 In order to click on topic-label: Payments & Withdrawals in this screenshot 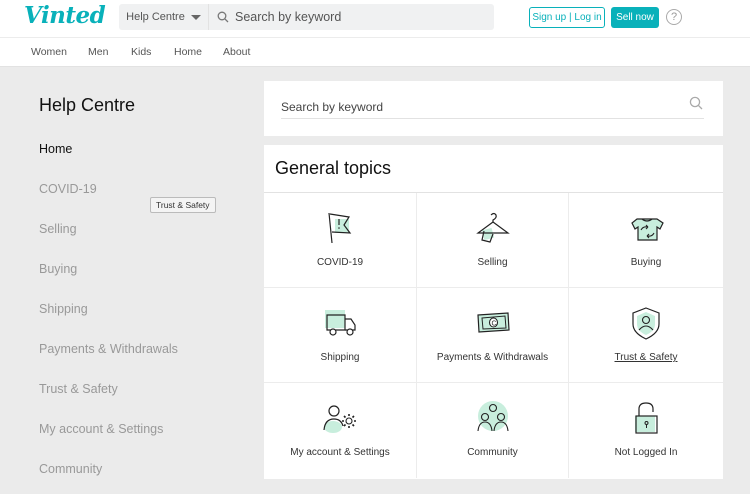, I will do `click(492, 357)`.